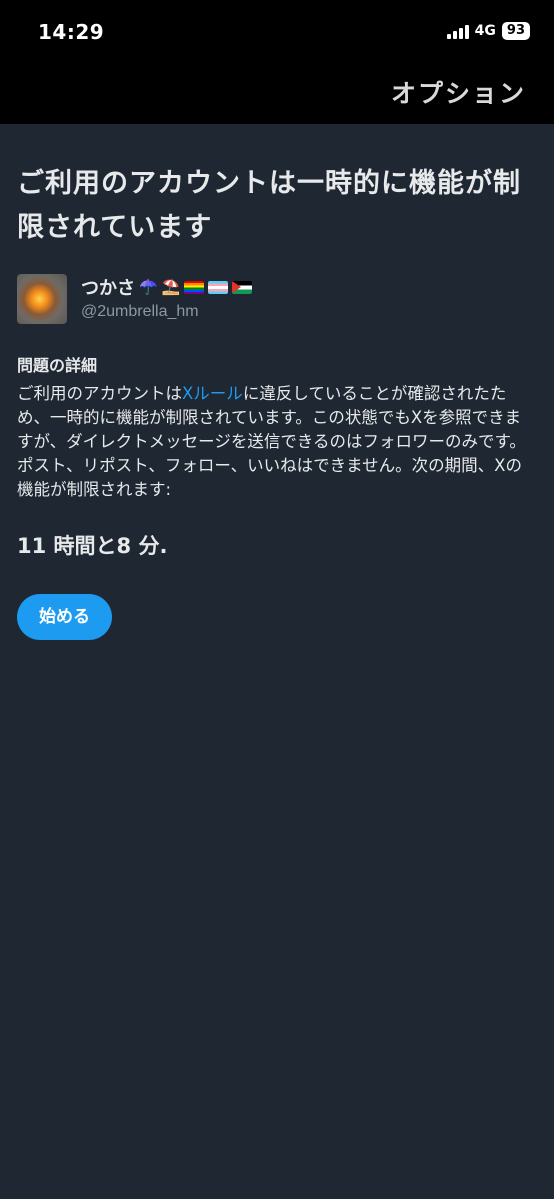  What do you see at coordinates (71, 32) in the screenshot?
I see `status-time: 14:29` at bounding box center [71, 32].